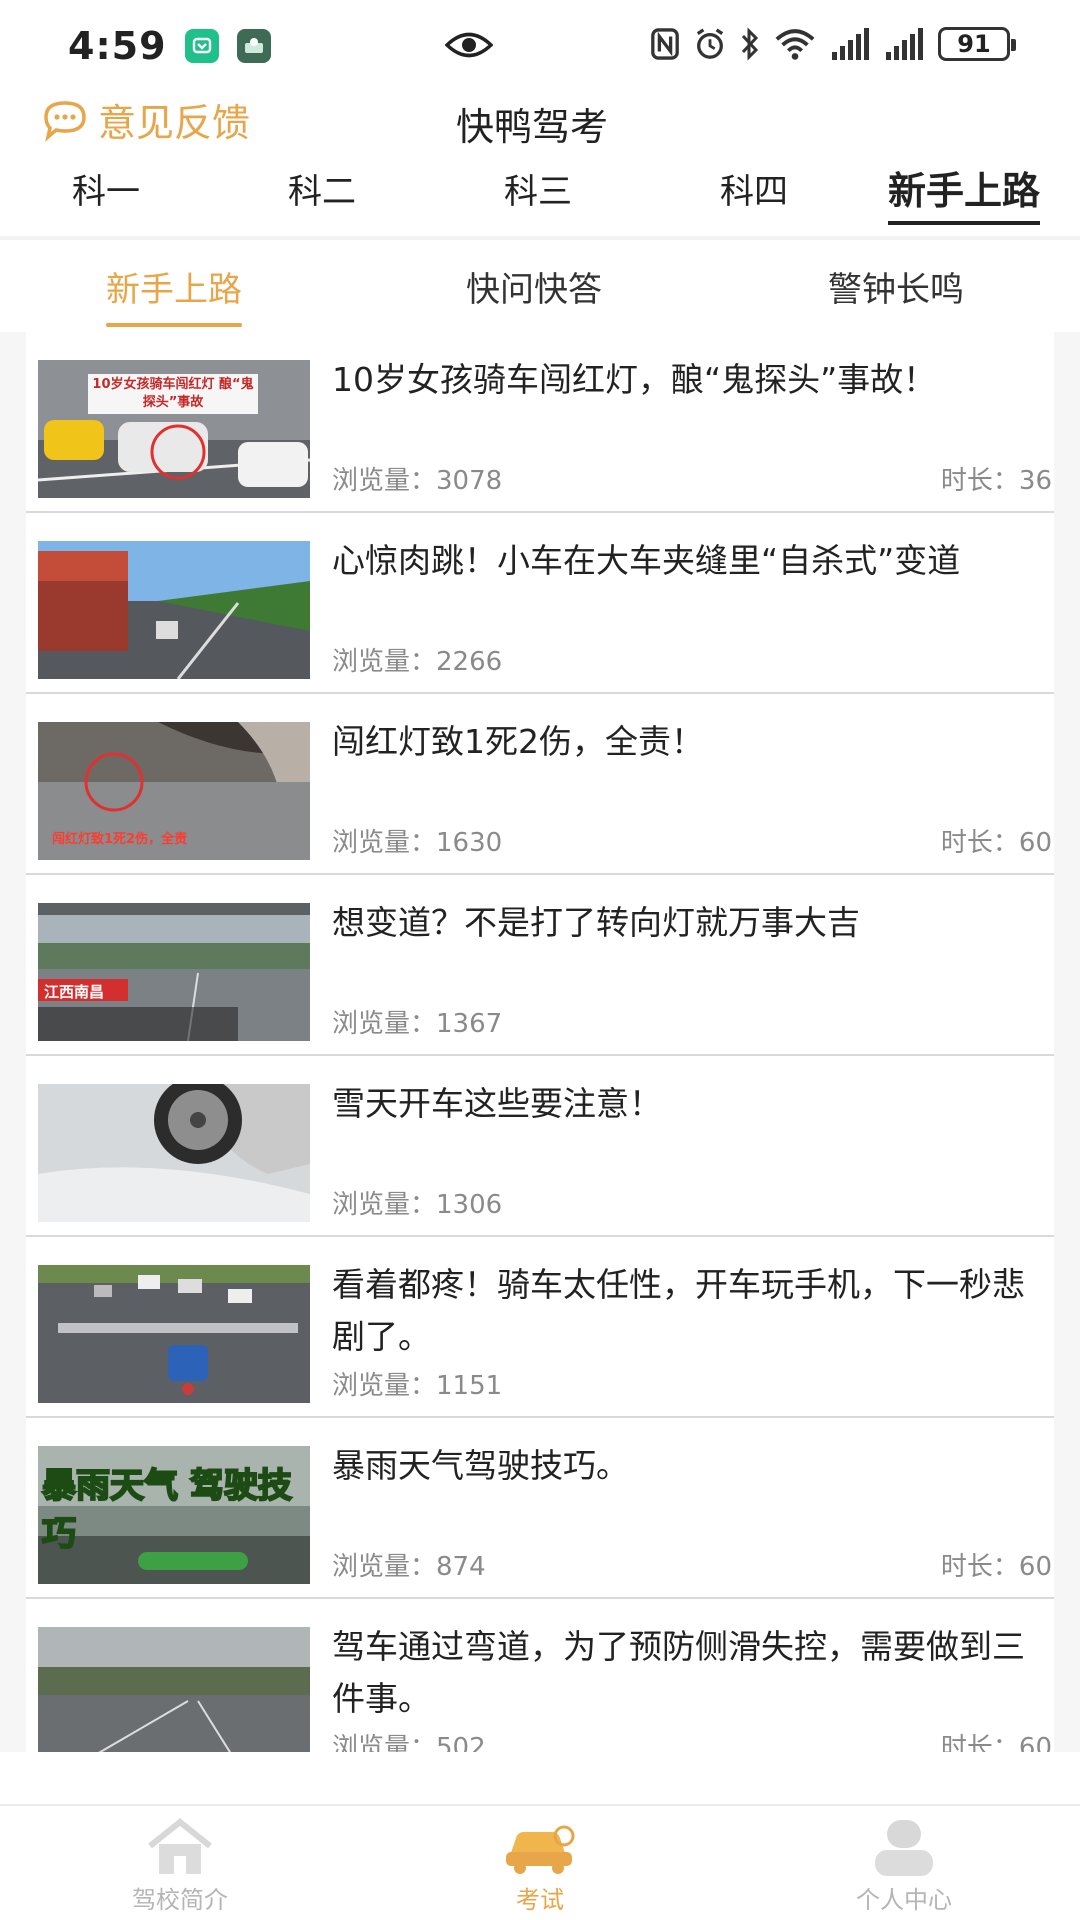 The image size is (1080, 1920). I want to click on alarm-icon, so click(710, 43).